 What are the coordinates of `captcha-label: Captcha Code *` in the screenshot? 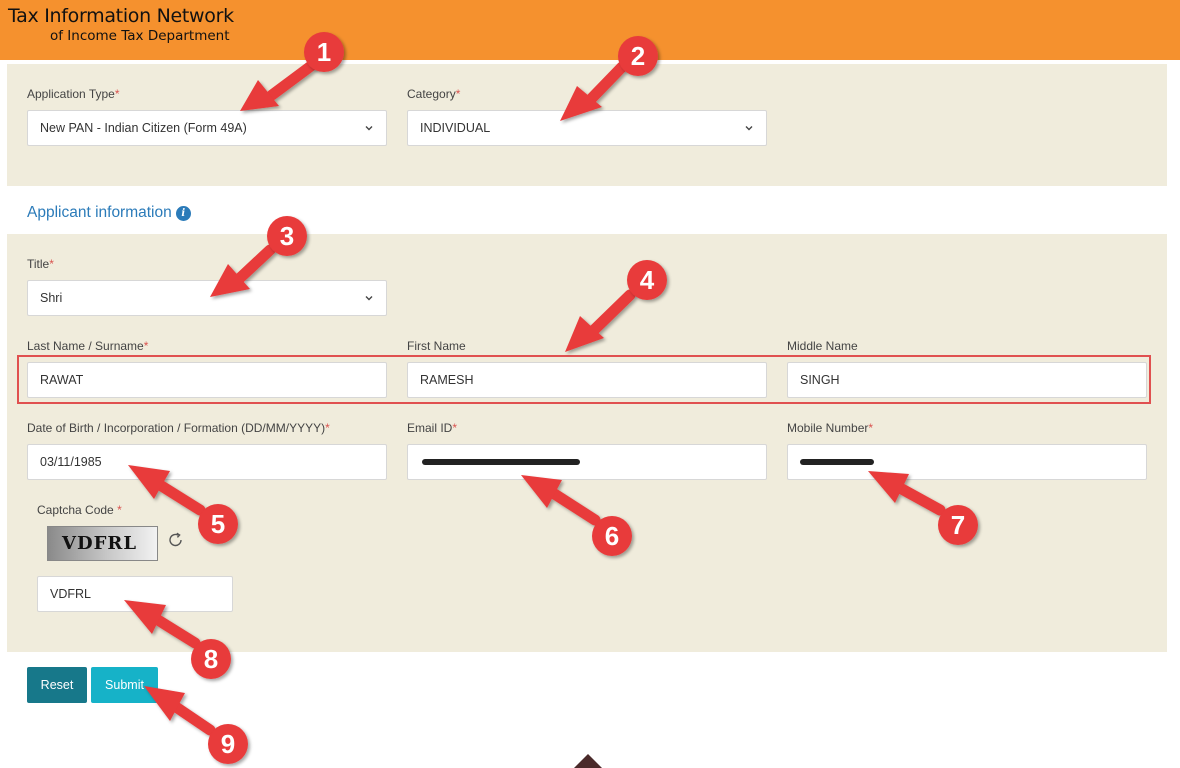 It's located at (79, 510).